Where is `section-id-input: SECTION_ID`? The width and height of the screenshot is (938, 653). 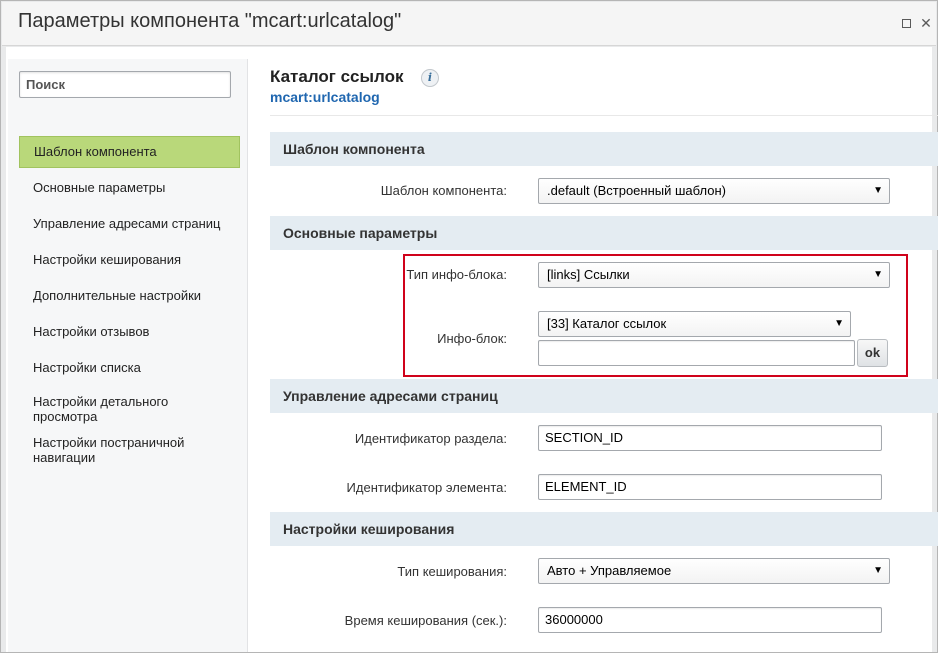
section-id-input: SECTION_ID is located at coordinates (710, 438).